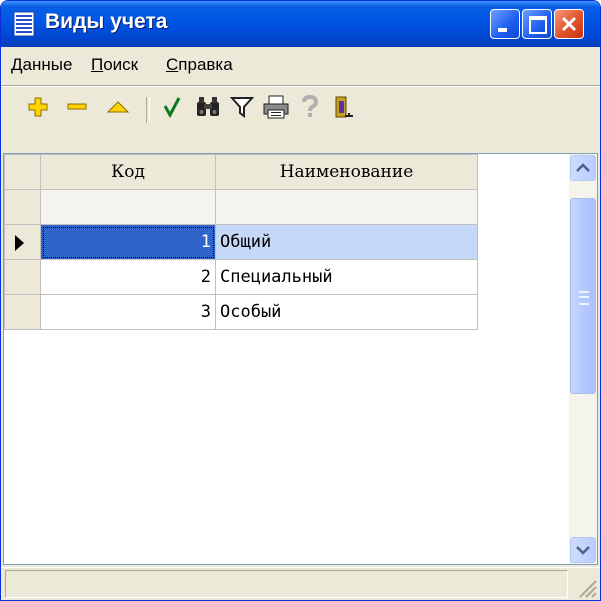  What do you see at coordinates (505, 24) in the screenshot?
I see `minimize-button` at bounding box center [505, 24].